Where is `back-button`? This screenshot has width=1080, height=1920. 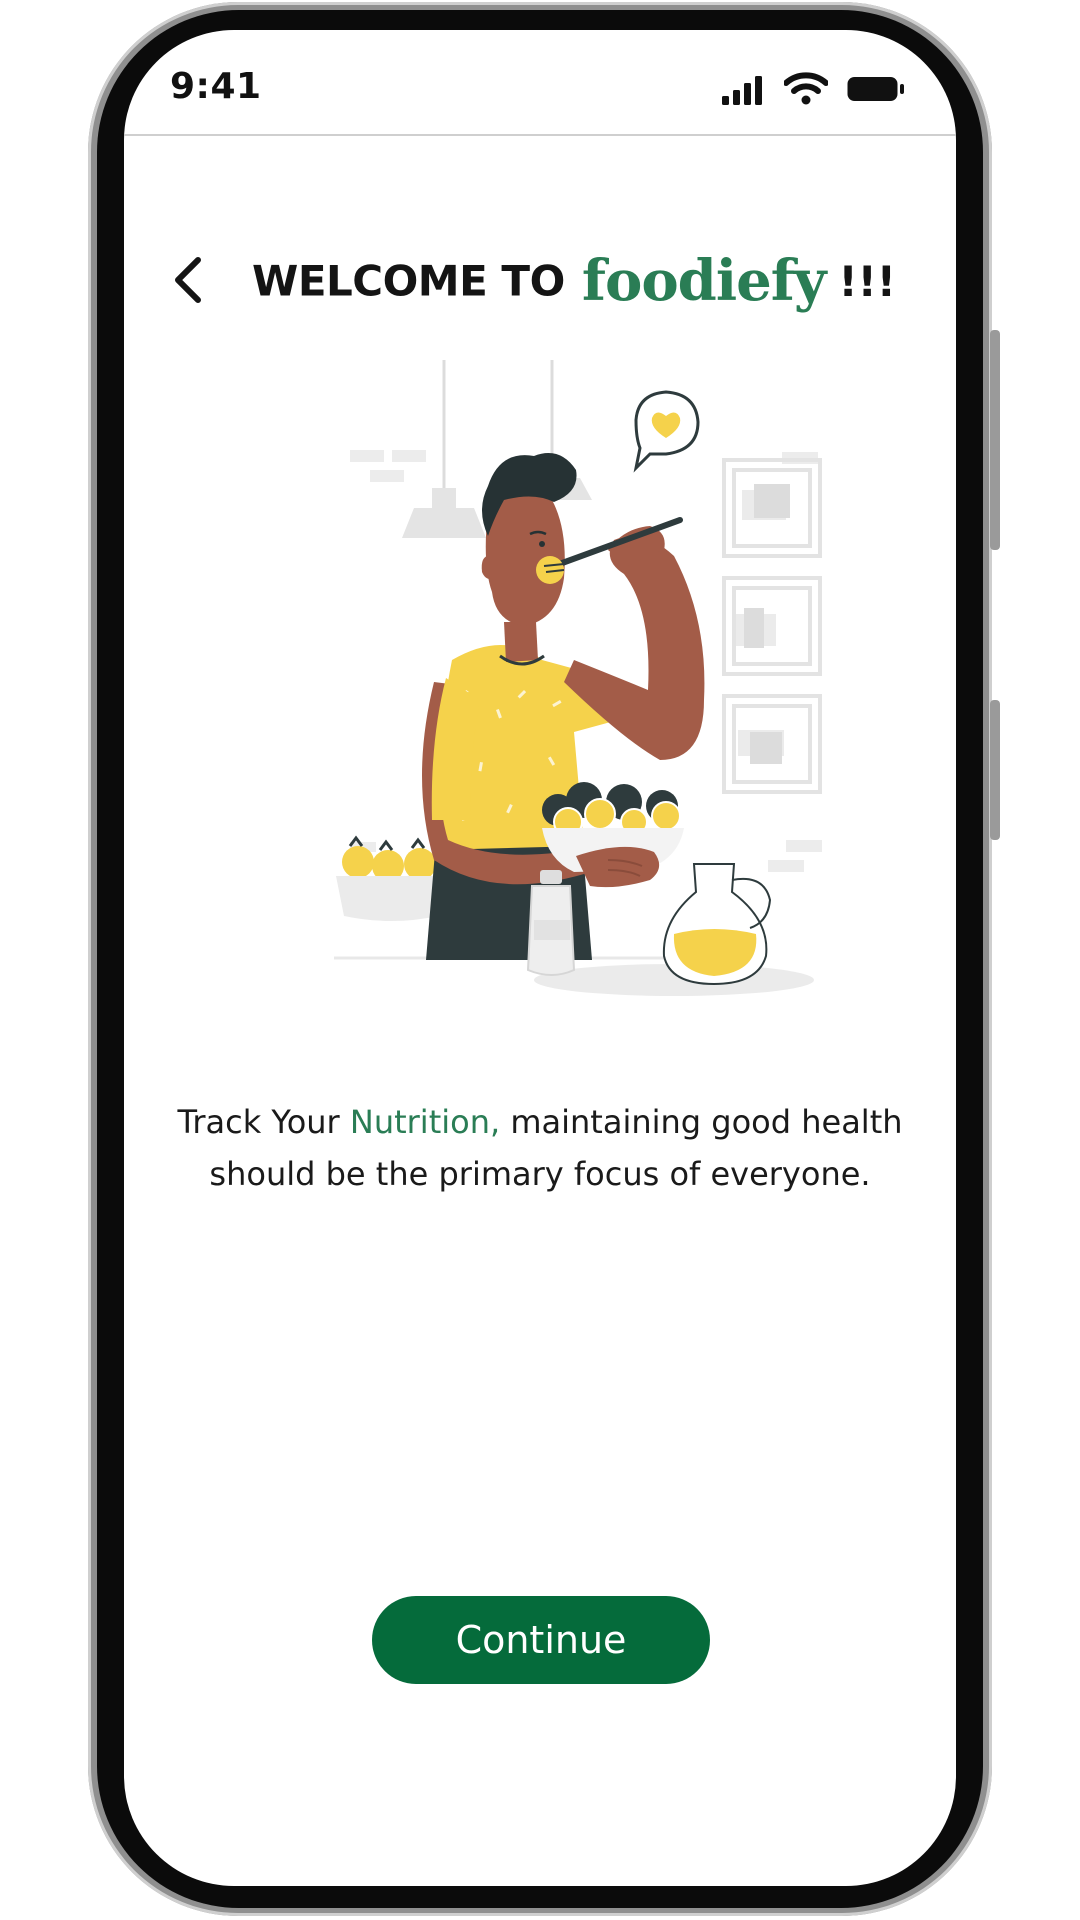 back-button is located at coordinates (190, 280).